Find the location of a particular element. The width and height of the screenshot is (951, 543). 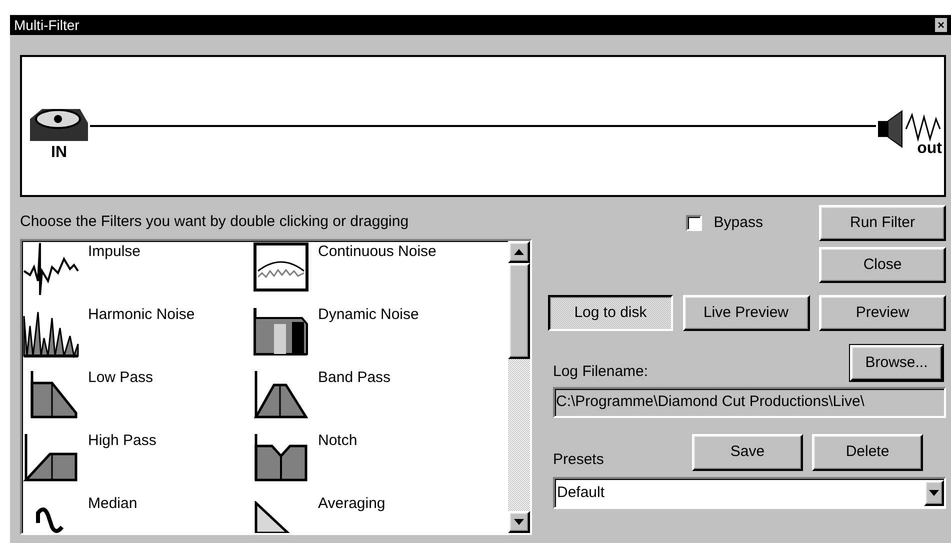

dropdown-button is located at coordinates (934, 493).